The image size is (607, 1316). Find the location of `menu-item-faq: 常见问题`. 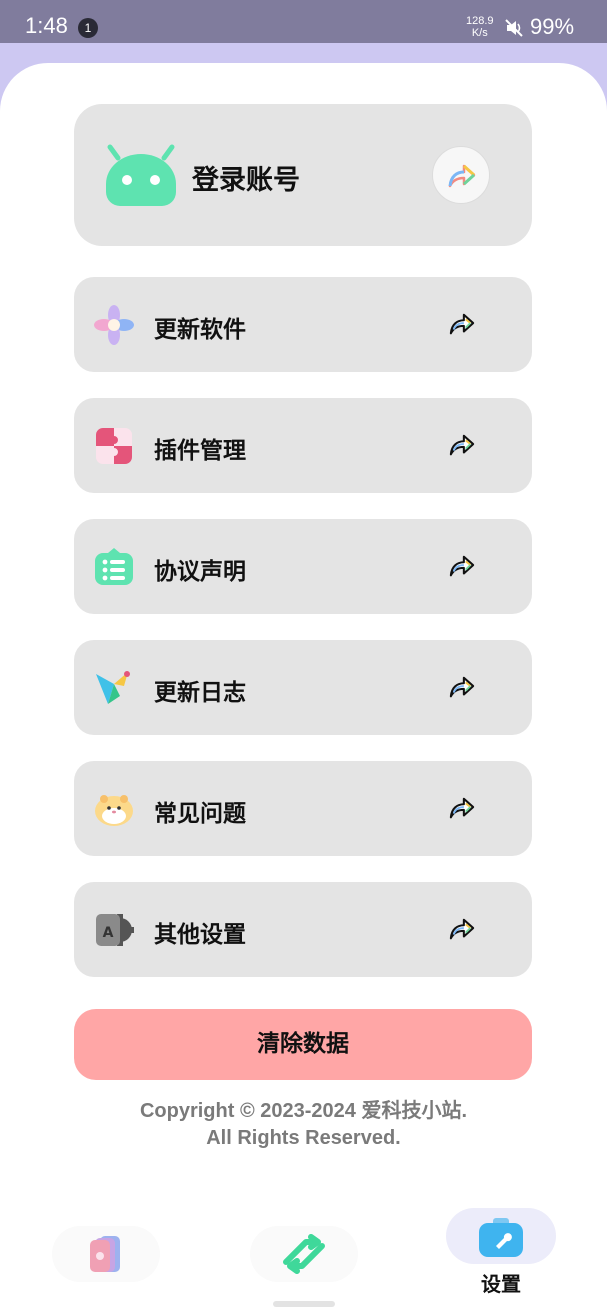

menu-item-faq: 常见问题 is located at coordinates (303, 808).